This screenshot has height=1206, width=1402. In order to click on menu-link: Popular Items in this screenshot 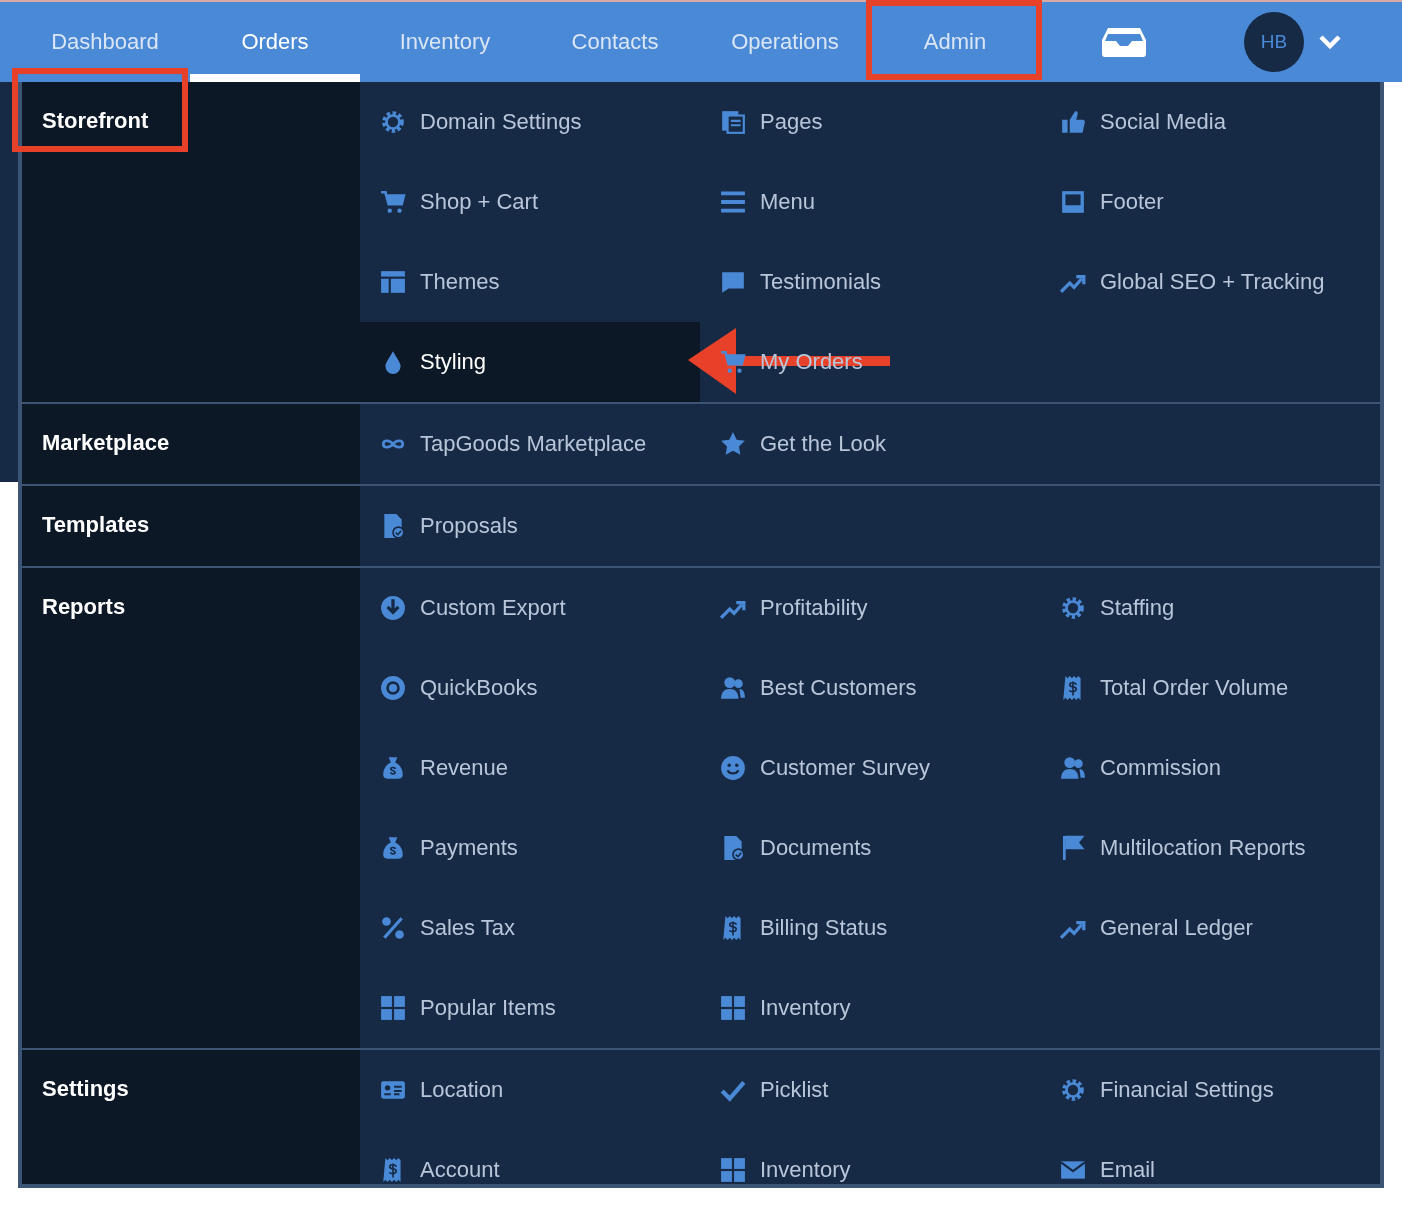, I will do `click(468, 1008)`.